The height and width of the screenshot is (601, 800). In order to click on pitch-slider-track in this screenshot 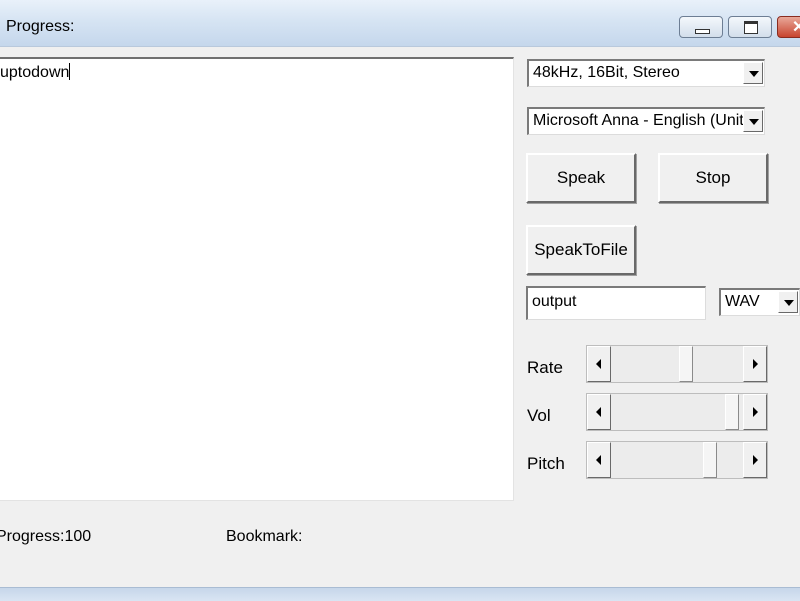, I will do `click(677, 460)`.